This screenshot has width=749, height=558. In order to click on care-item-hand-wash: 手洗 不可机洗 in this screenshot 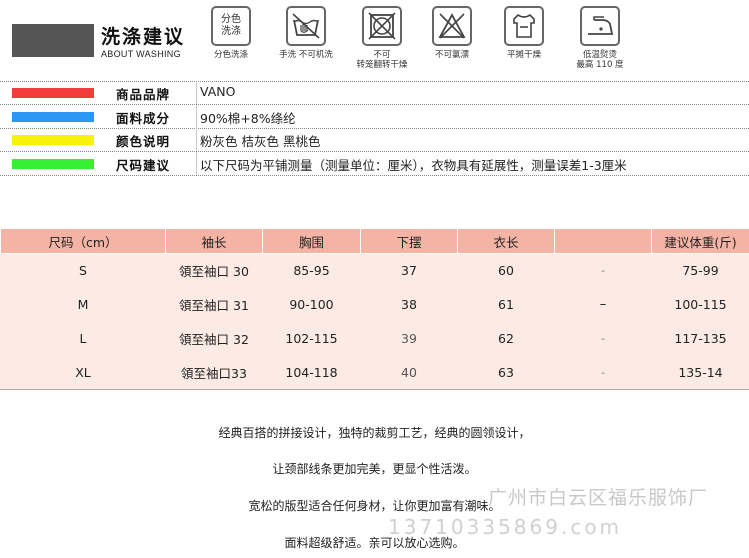, I will do `click(306, 33)`.